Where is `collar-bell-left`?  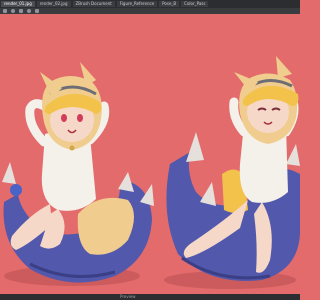
collar-bell-left is located at coordinates (72, 148).